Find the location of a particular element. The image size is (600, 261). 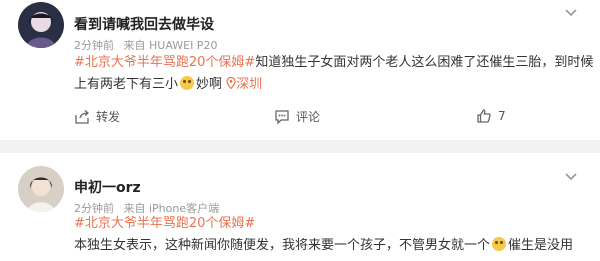

username: 看到请喊我回去做毕设 is located at coordinates (144, 24).